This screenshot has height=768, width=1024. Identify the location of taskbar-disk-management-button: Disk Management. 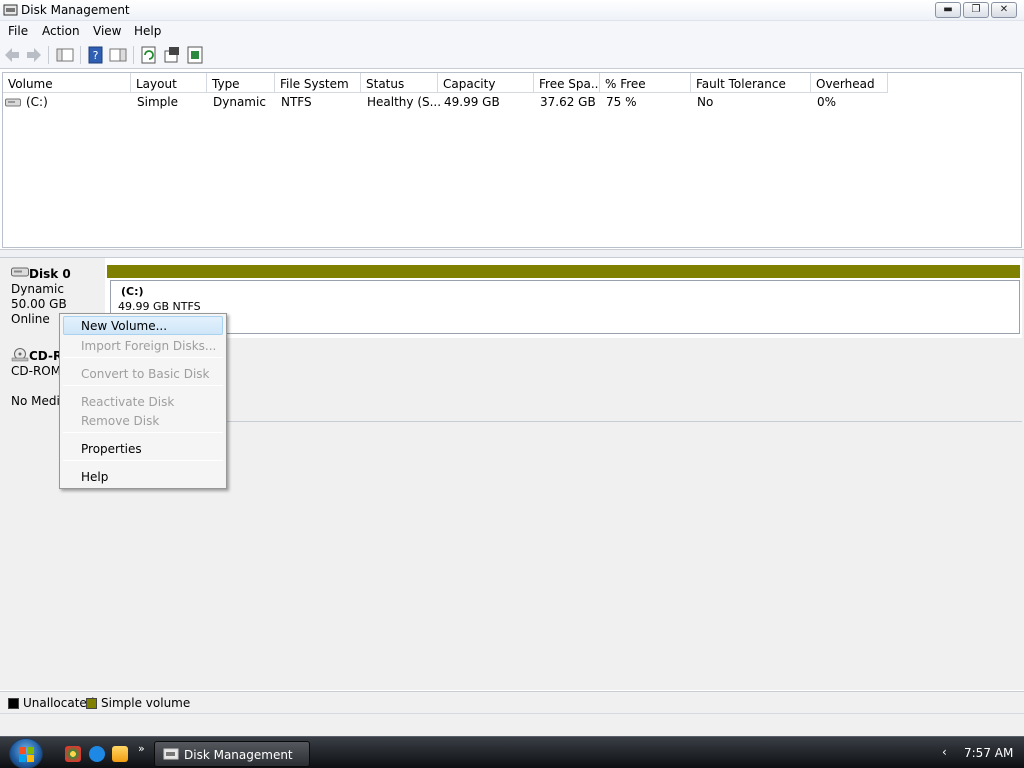
(232, 754).